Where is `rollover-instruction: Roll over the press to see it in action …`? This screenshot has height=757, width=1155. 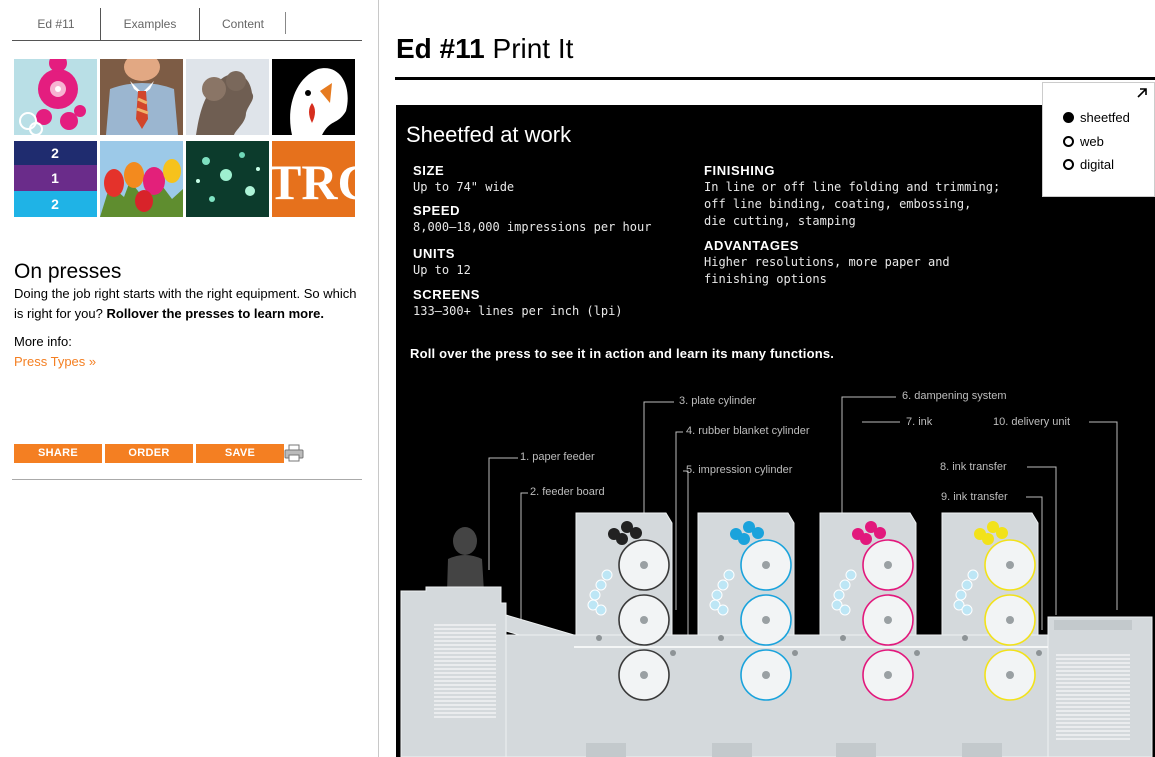
rollover-instruction: Roll over the press to see it in action … is located at coordinates (622, 353).